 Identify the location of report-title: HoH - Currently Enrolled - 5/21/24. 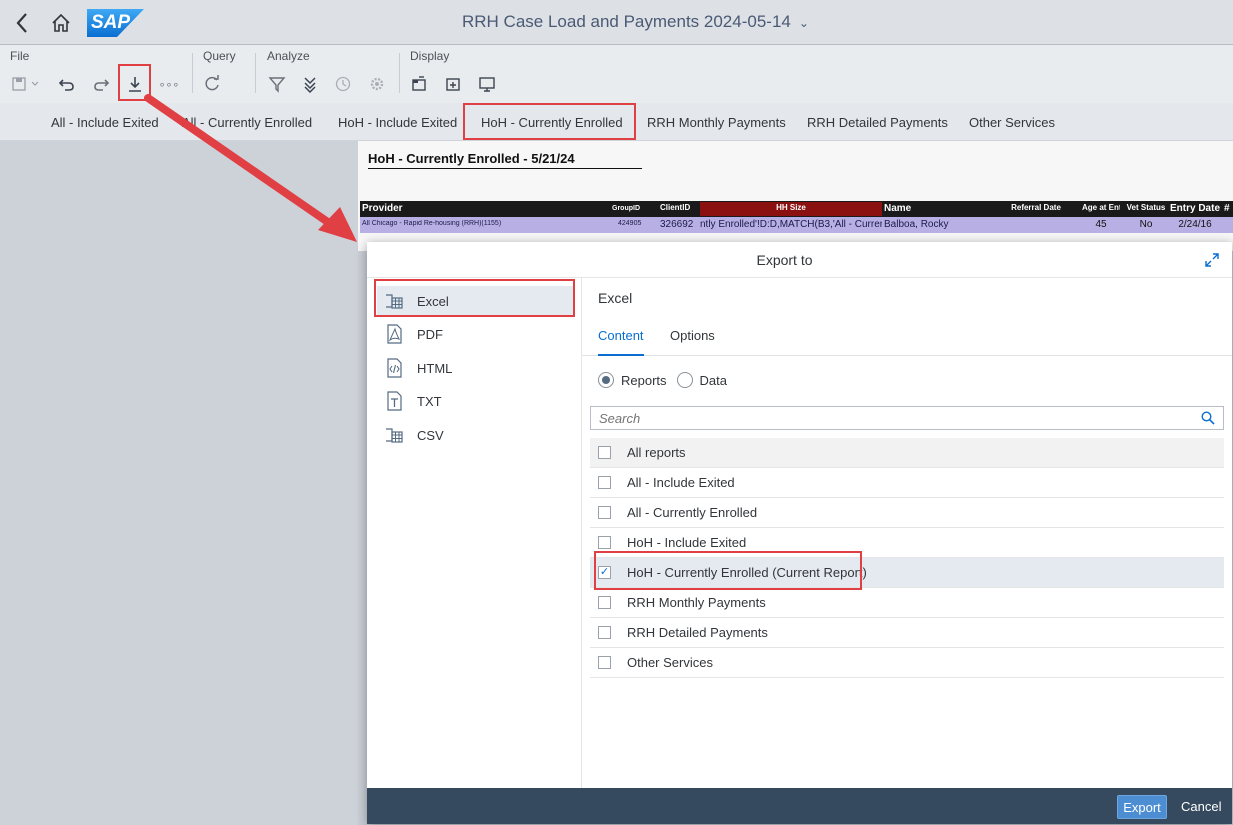
(505, 160).